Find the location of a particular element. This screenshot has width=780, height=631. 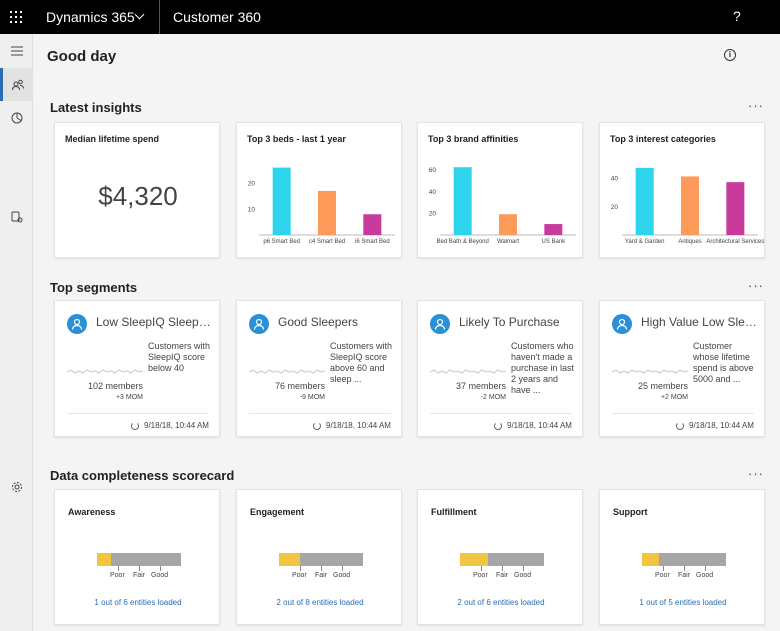

waffle-icon is located at coordinates (16, 17).